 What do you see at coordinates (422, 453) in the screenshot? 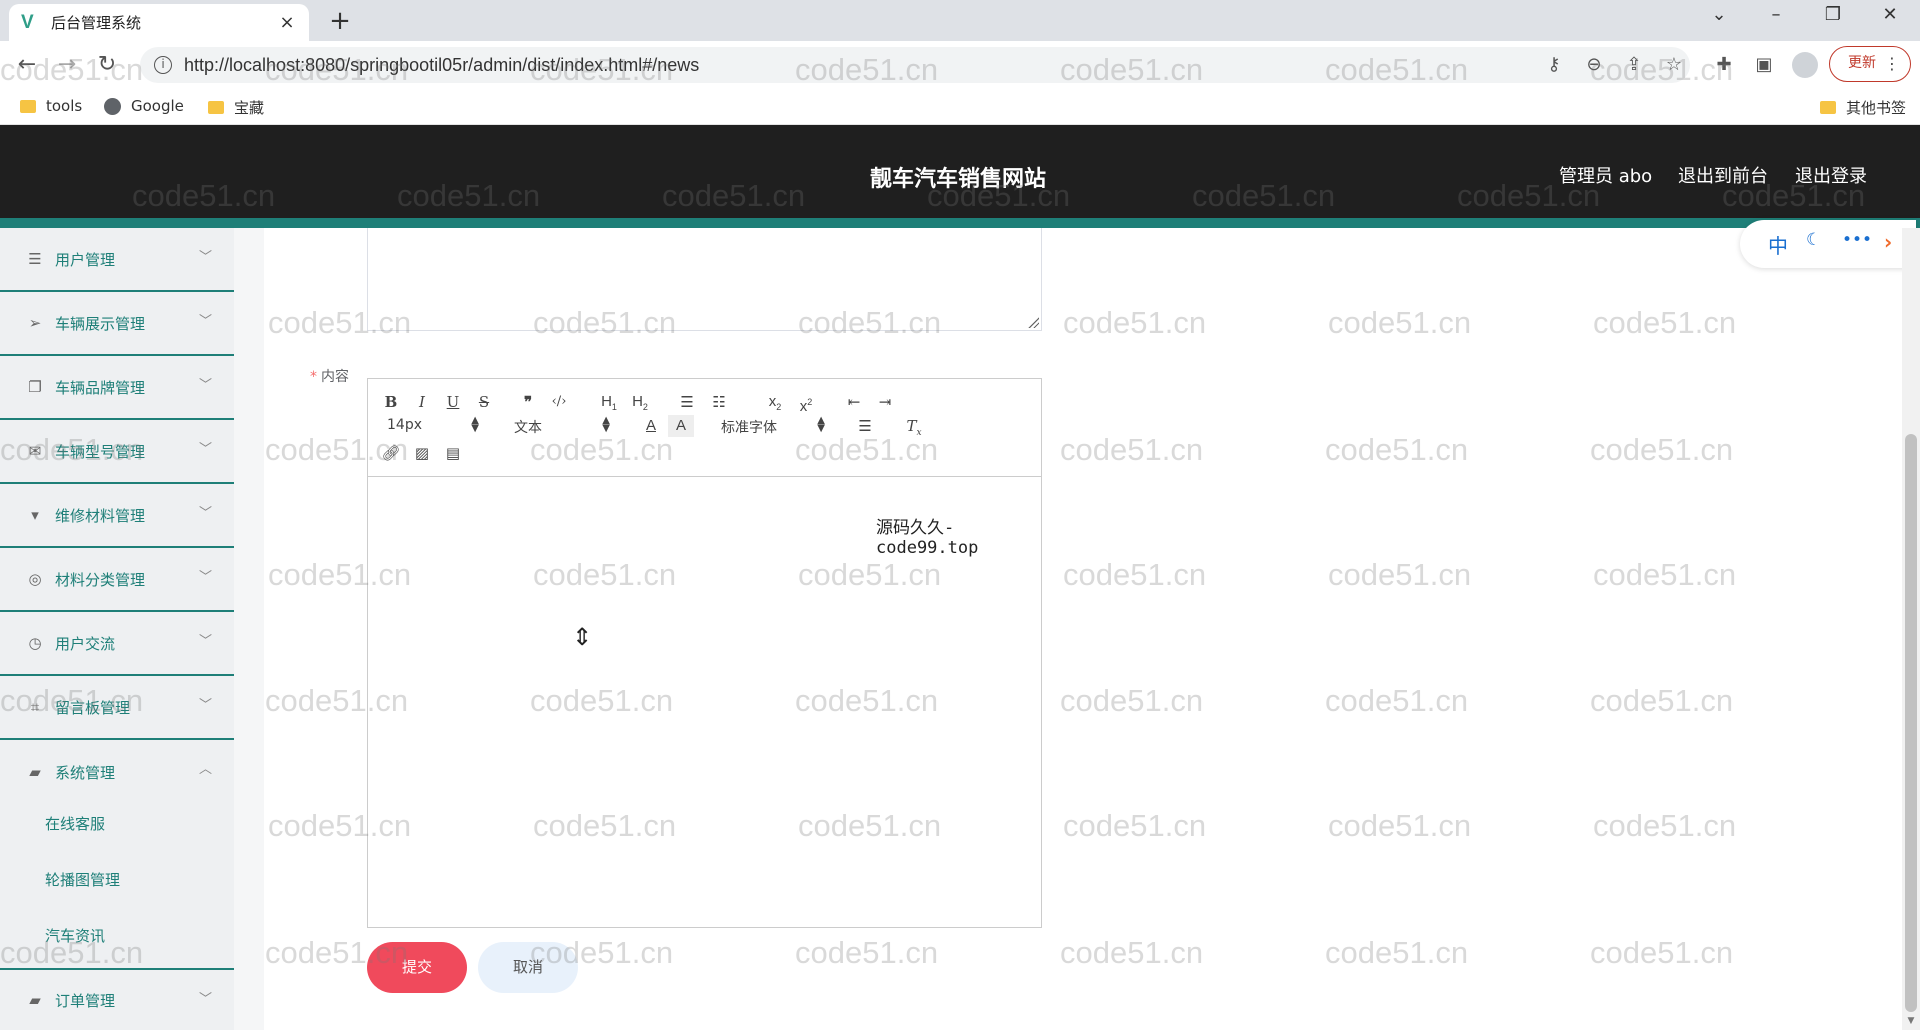
I see `image-icon: ▨` at bounding box center [422, 453].